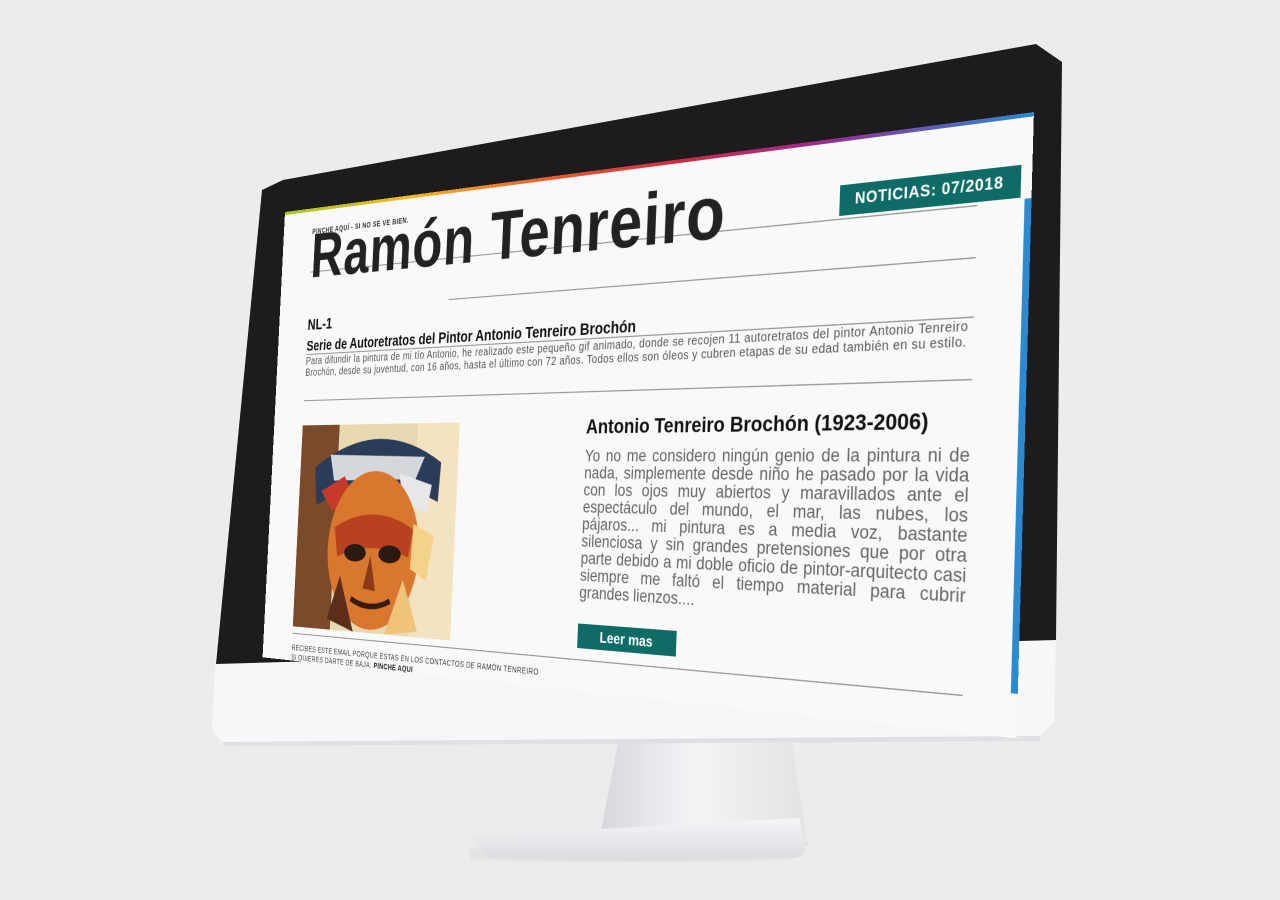 Image resolution: width=1280 pixels, height=900 pixels. I want to click on self-portrait-image, so click(376, 531).